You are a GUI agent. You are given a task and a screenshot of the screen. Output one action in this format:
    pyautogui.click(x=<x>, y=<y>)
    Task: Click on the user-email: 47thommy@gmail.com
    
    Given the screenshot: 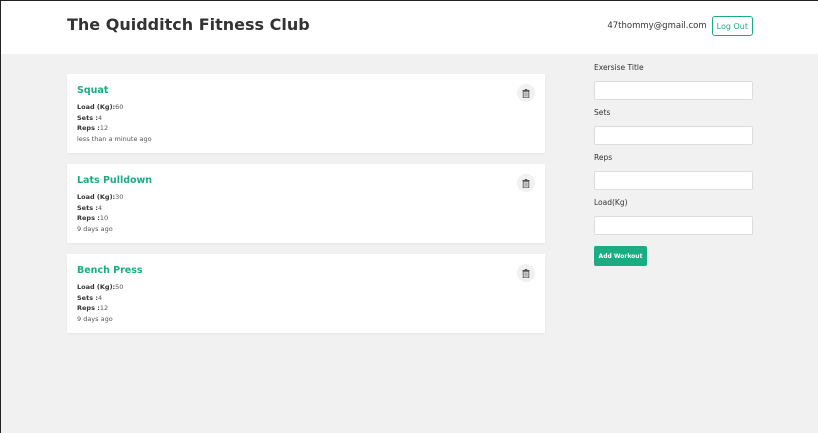 What is the action you would take?
    pyautogui.click(x=657, y=26)
    